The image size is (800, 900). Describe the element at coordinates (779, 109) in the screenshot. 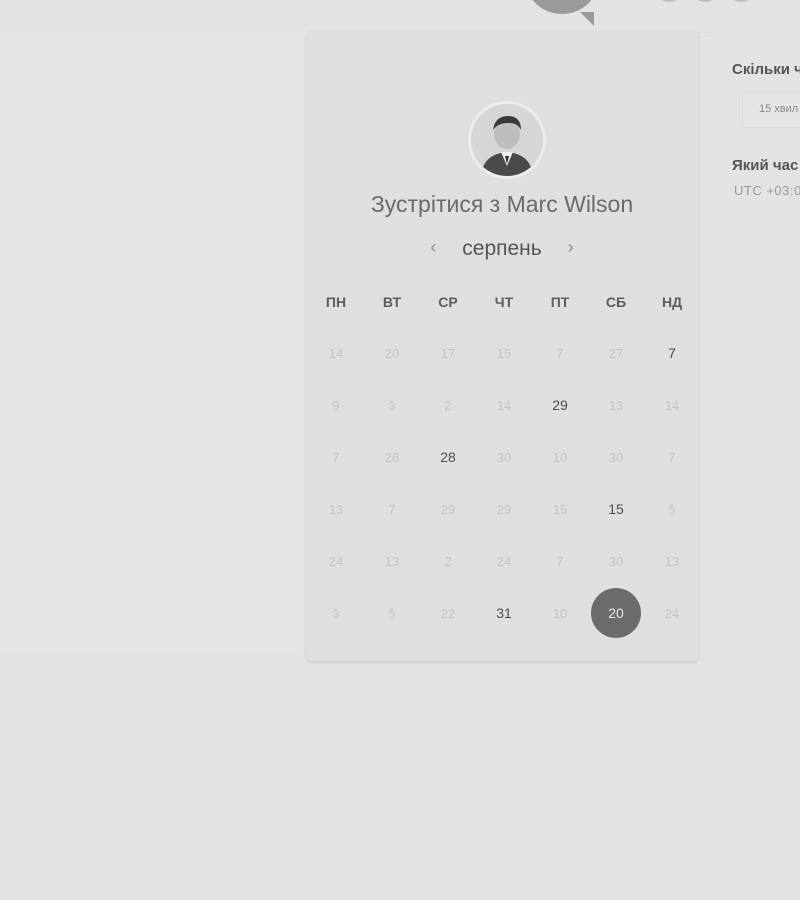

I see `duration-label: 15 хвил` at that location.